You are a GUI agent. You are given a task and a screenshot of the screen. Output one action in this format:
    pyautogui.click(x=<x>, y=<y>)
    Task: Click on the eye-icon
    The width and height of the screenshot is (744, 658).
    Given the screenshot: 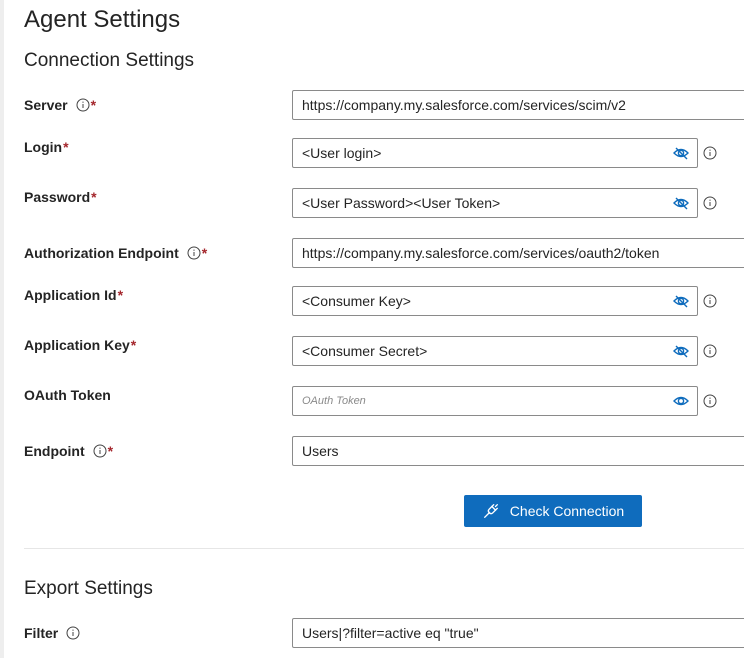 What is the action you would take?
    pyautogui.click(x=681, y=401)
    